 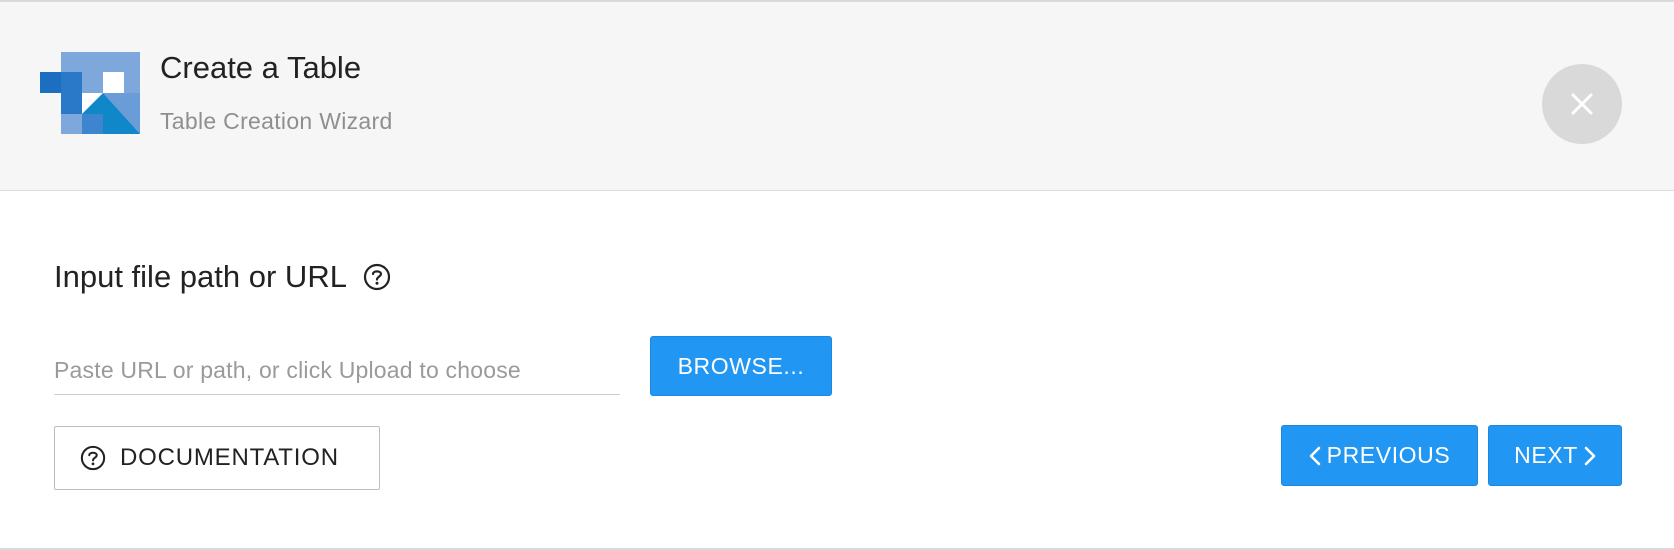 I want to click on table-wizard-logo-icon, so click(x=90, y=93).